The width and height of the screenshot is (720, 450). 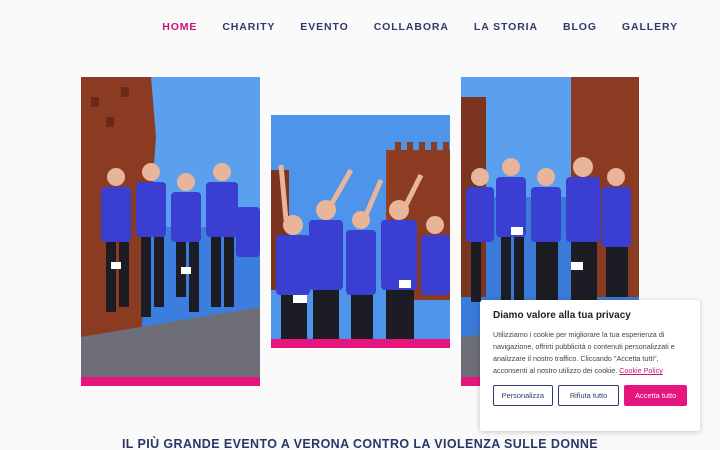 I want to click on runners-photo-center, so click(x=360, y=231).